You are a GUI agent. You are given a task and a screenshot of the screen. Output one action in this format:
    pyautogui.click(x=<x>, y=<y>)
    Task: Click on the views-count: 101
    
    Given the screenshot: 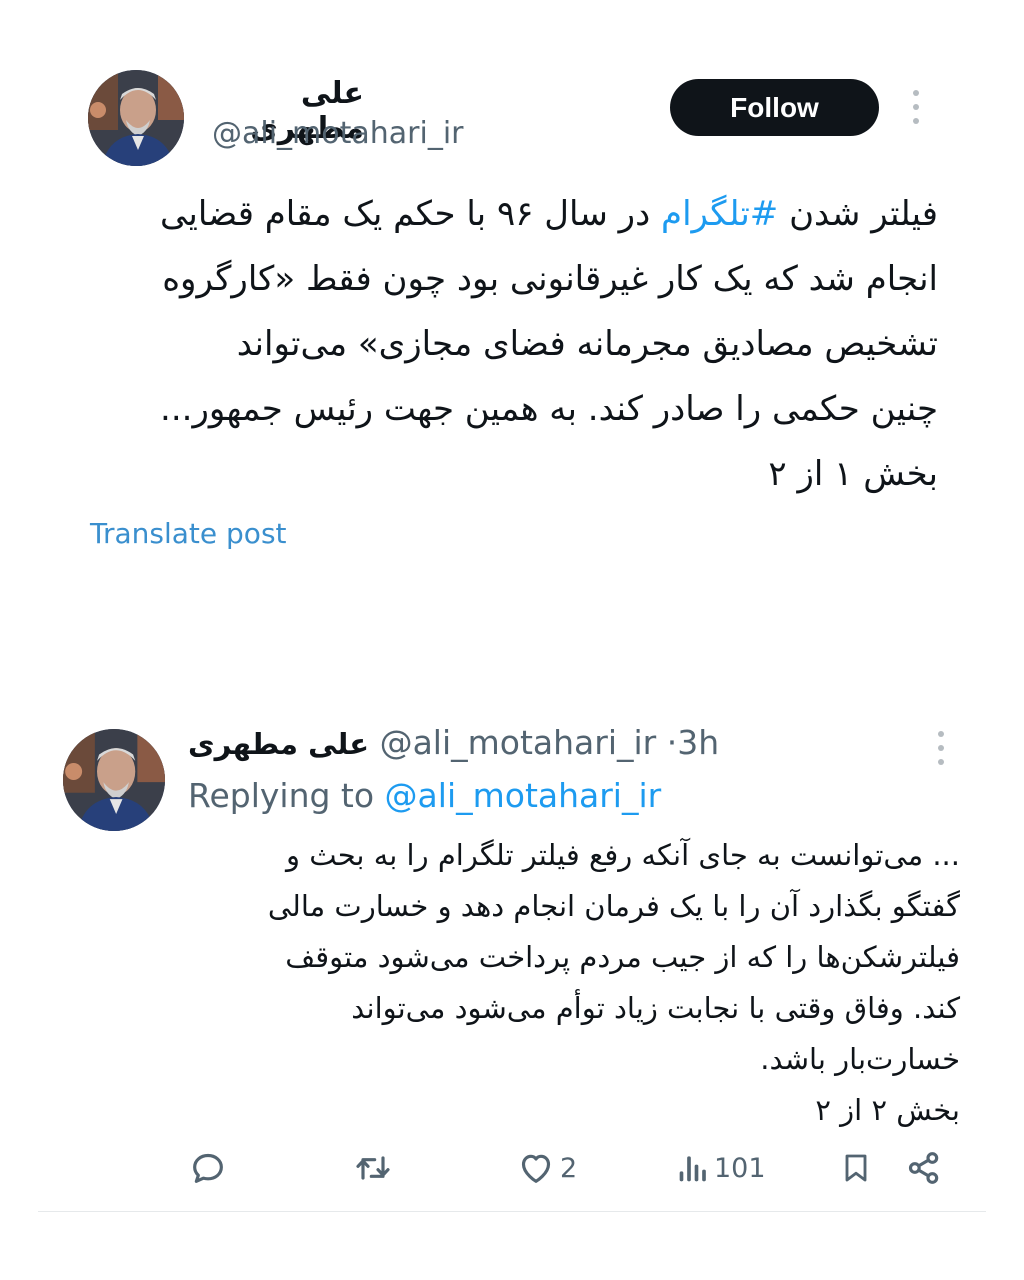 What is the action you would take?
    pyautogui.click(x=740, y=1168)
    